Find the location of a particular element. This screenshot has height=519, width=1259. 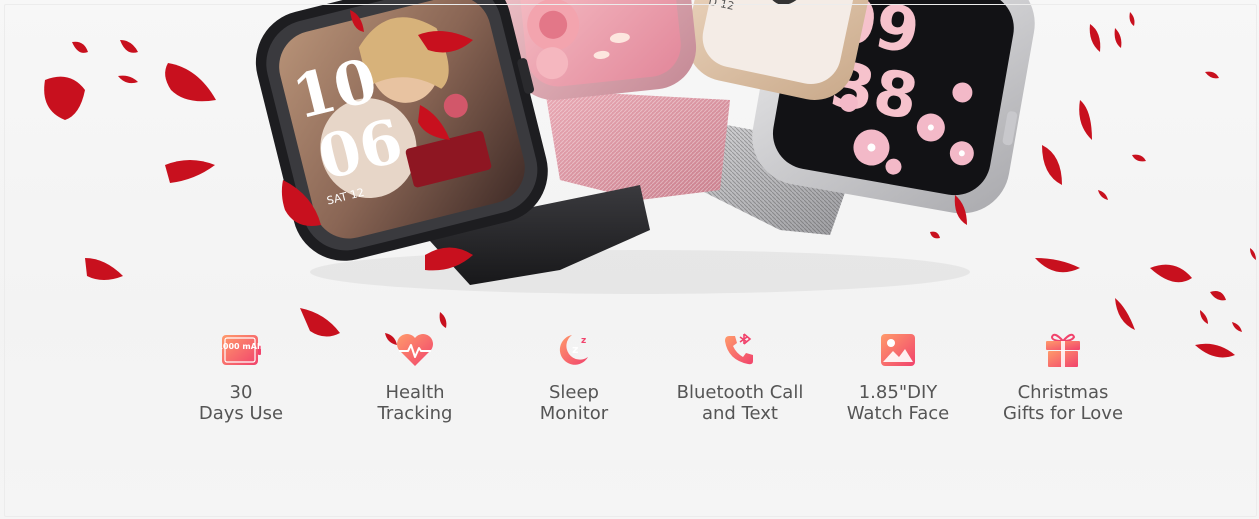

feature-label-line1: Sleep is located at coordinates (573, 392).